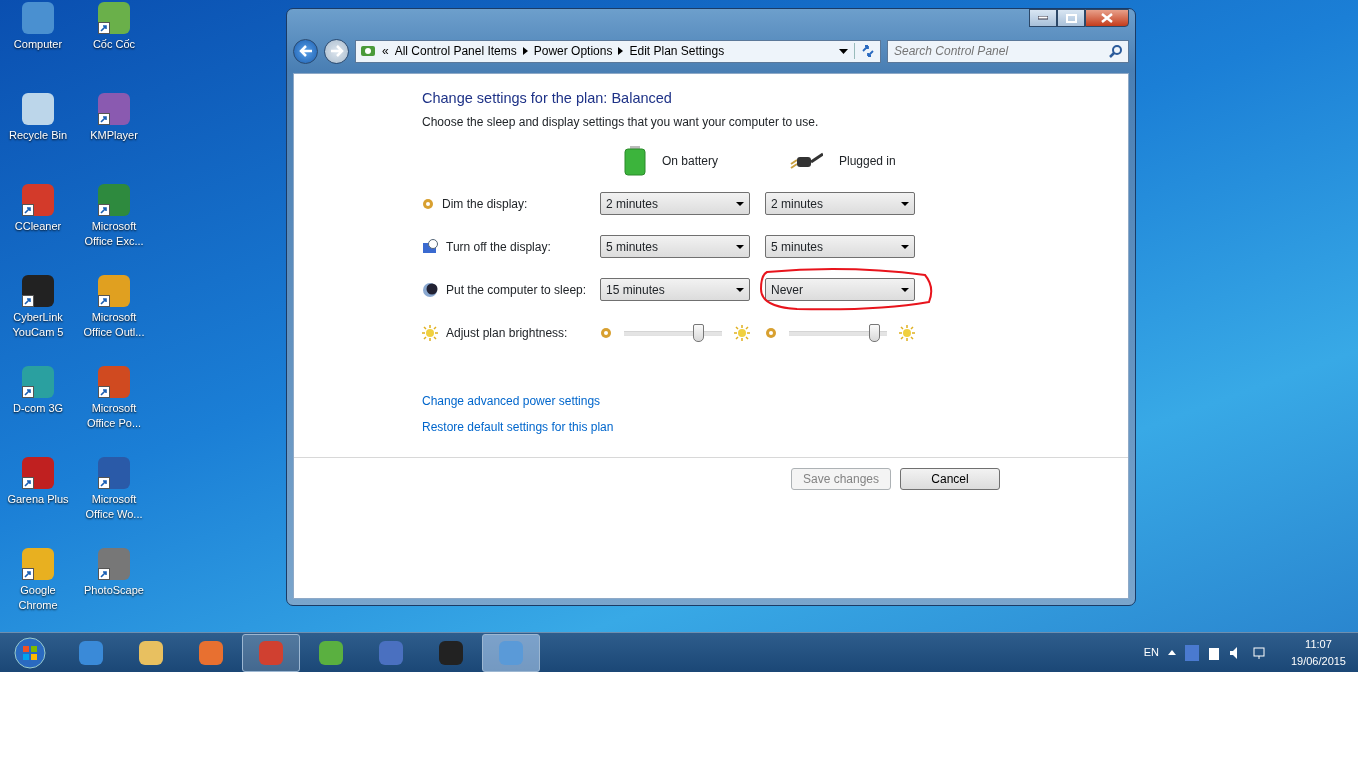 The image size is (1366, 768). What do you see at coordinates (775, 401) in the screenshot?
I see `link: Change advanced power settings` at bounding box center [775, 401].